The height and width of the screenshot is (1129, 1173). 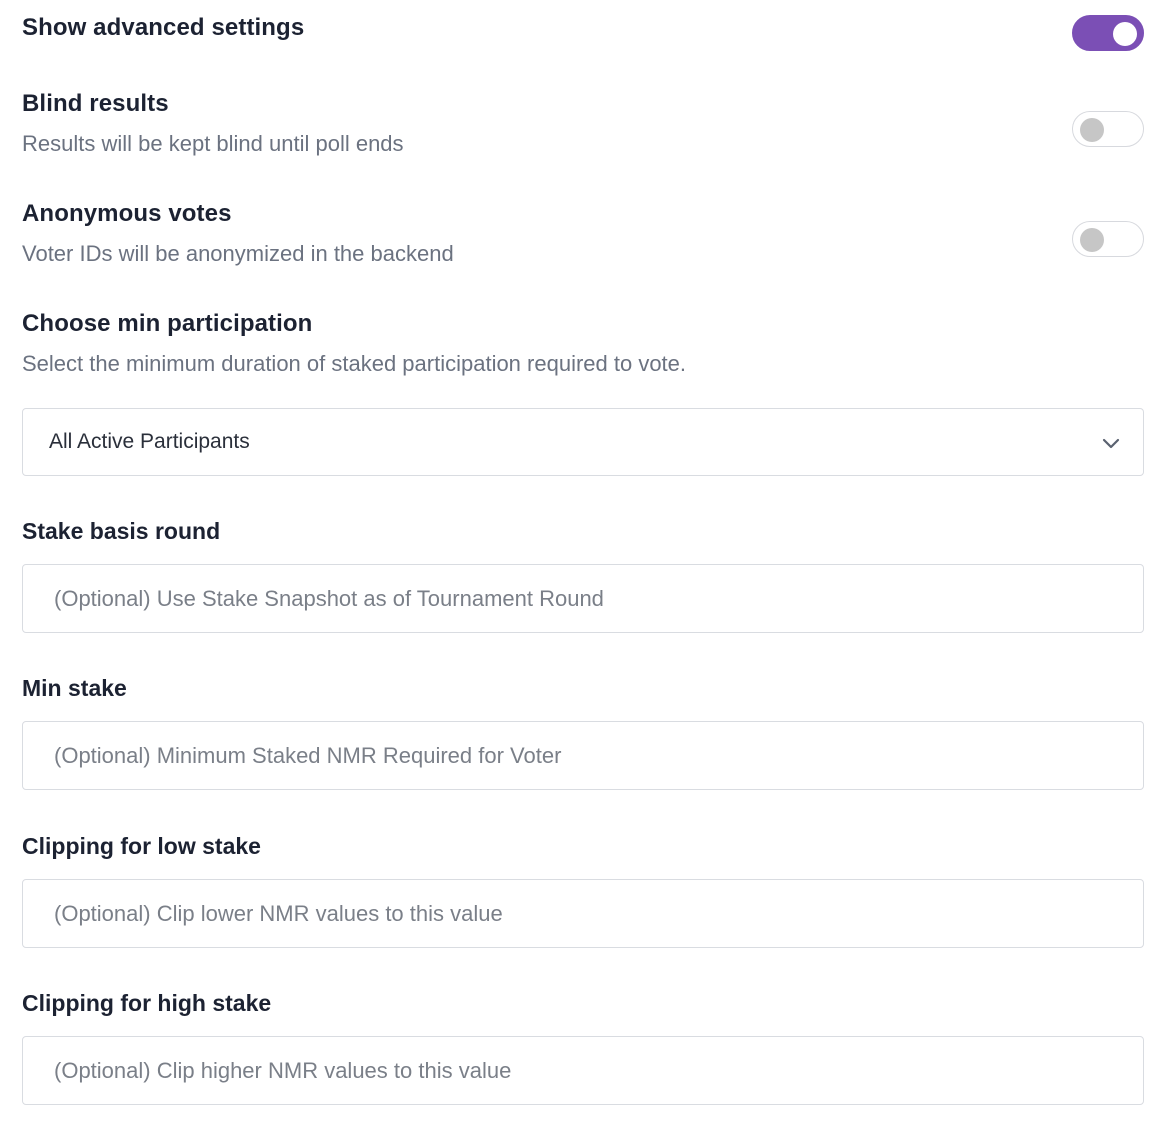 What do you see at coordinates (167, 323) in the screenshot?
I see `min-participation-title: Choose min participation` at bounding box center [167, 323].